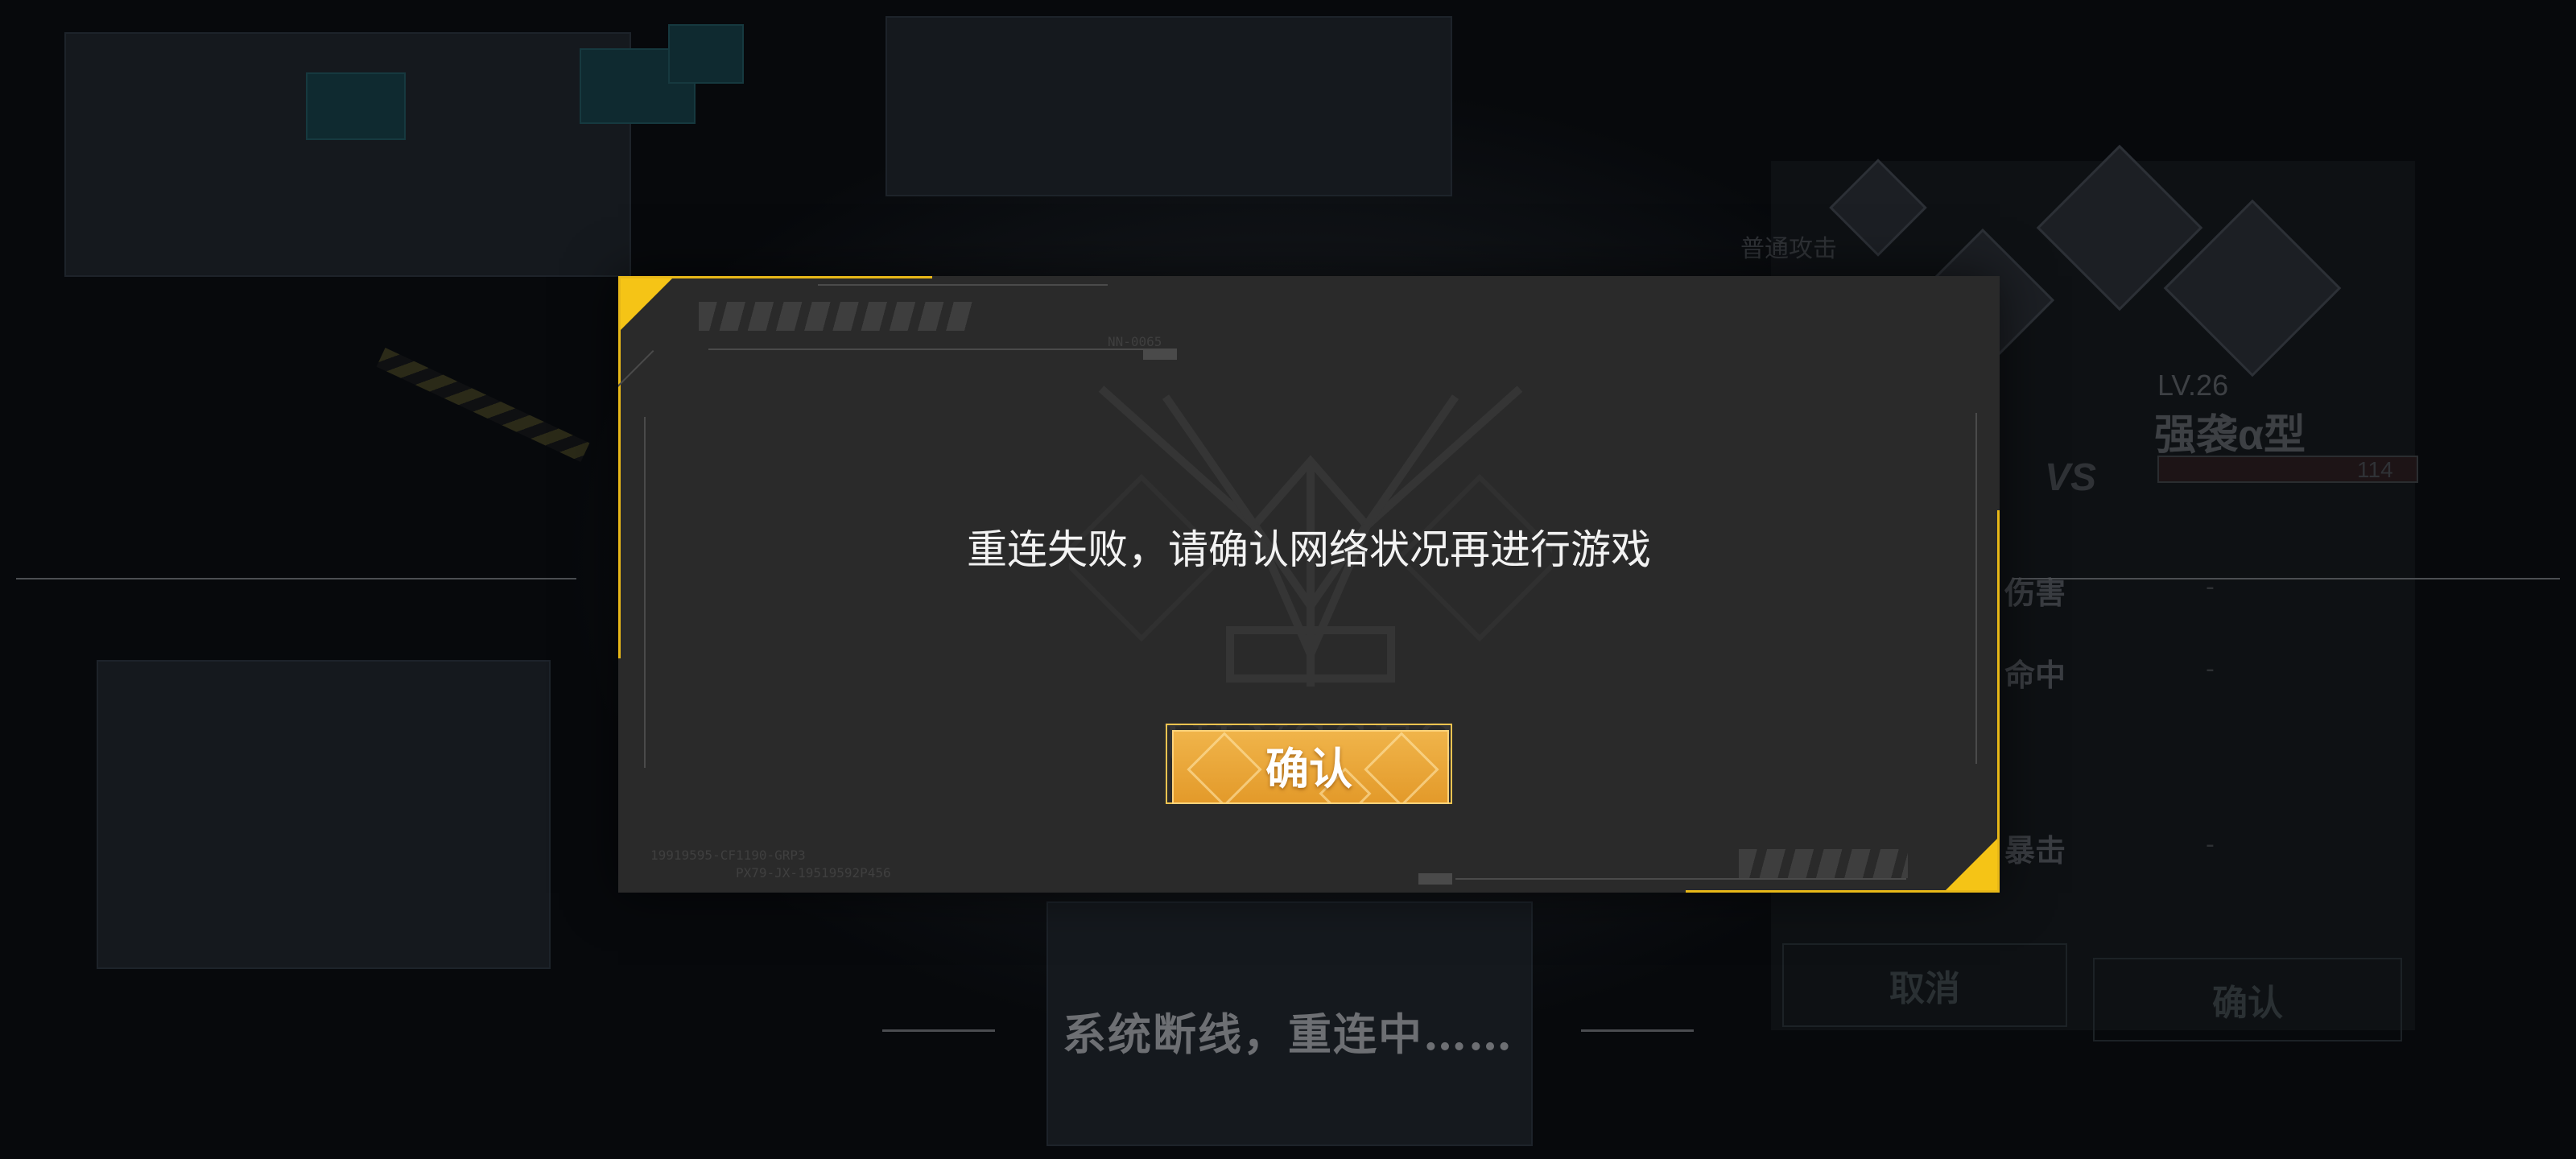 The image size is (2576, 1159). Describe the element at coordinates (2210, 845) in the screenshot. I see `stat-crit-value: -` at that location.